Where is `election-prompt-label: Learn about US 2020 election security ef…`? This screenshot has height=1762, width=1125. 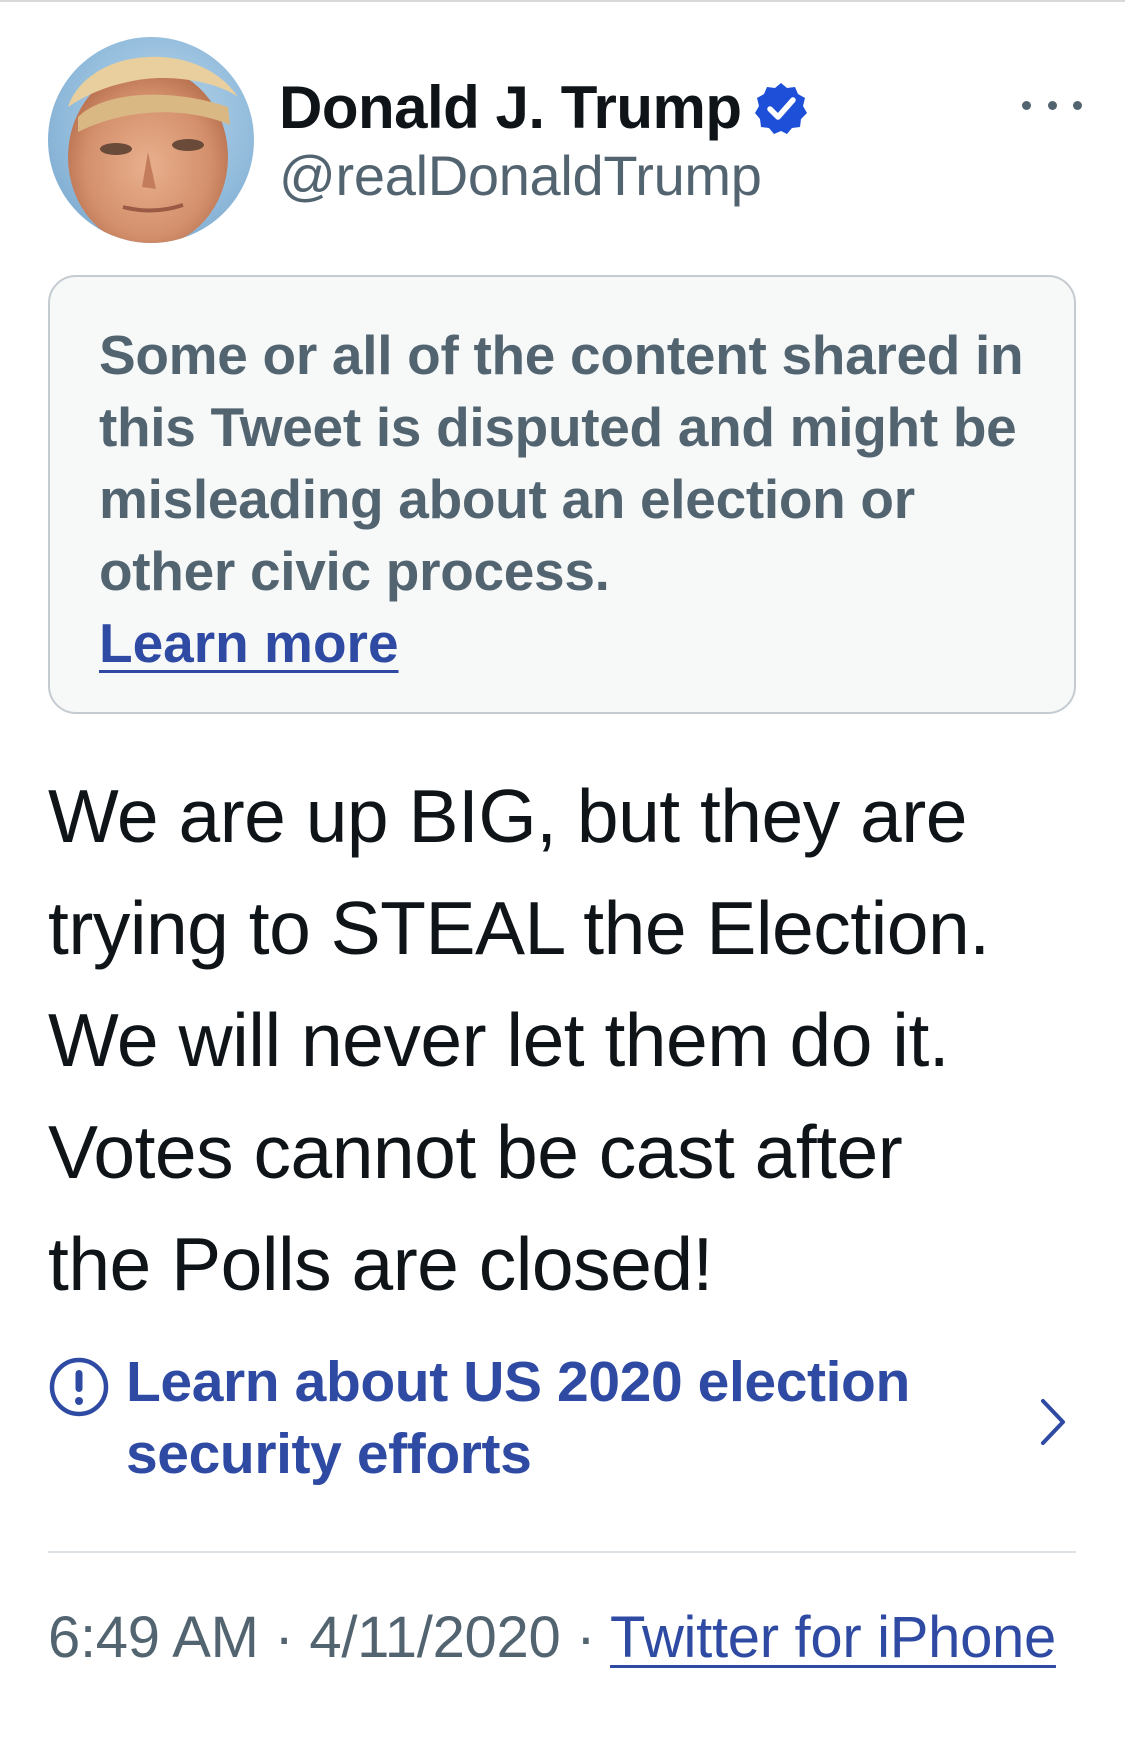
election-prompt-label: Learn about US 2020 election security ef… is located at coordinates (546, 1418).